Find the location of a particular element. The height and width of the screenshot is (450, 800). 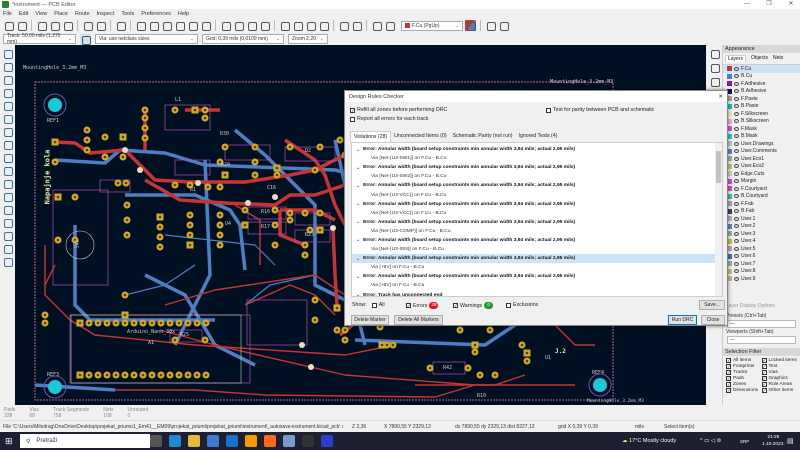

layer-row: B.Mask is located at coordinates (761, 137).